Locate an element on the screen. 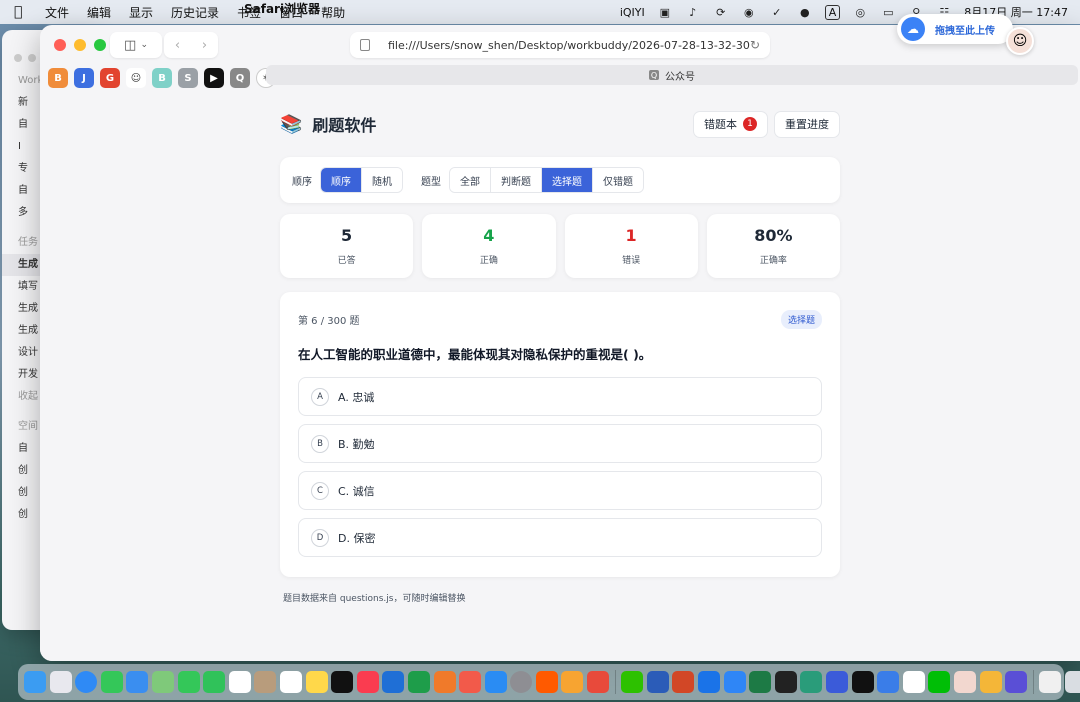  forward-arrow-icon: › is located at coordinates (204, 45).